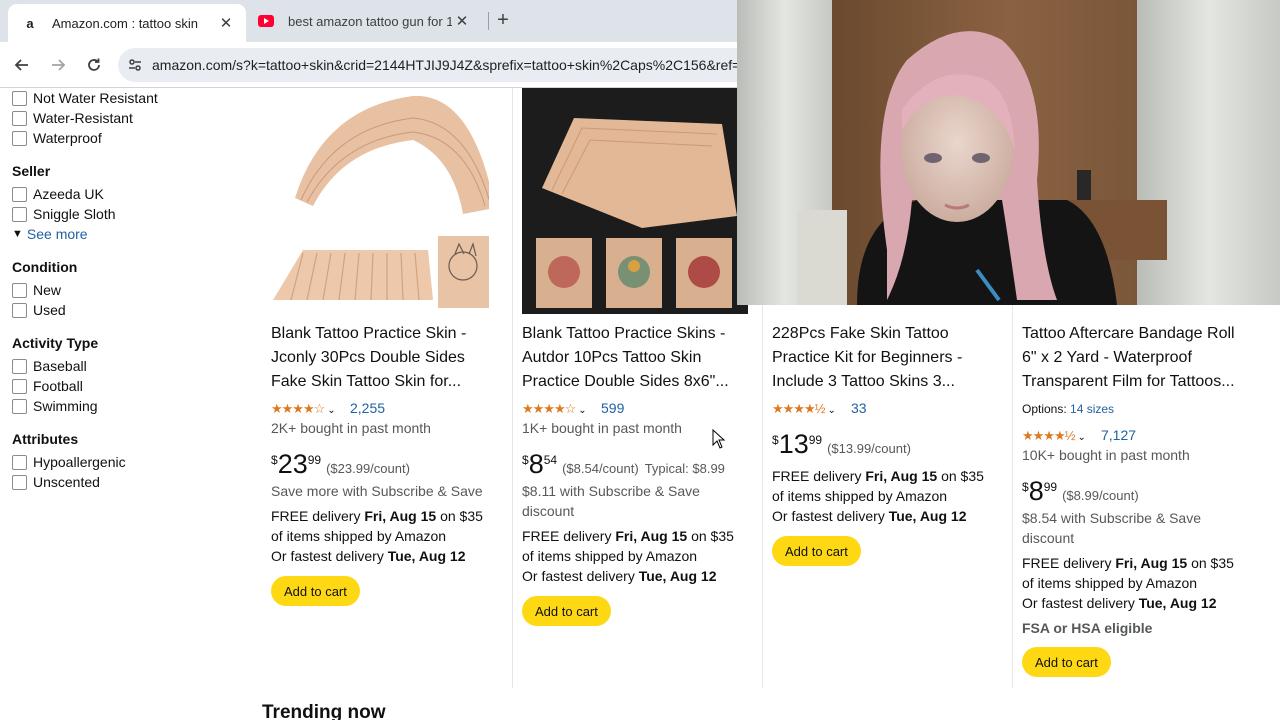 The height and width of the screenshot is (720, 1280). Describe the element at coordinates (60, 366) in the screenshot. I see `filter-label: Baseball` at that location.